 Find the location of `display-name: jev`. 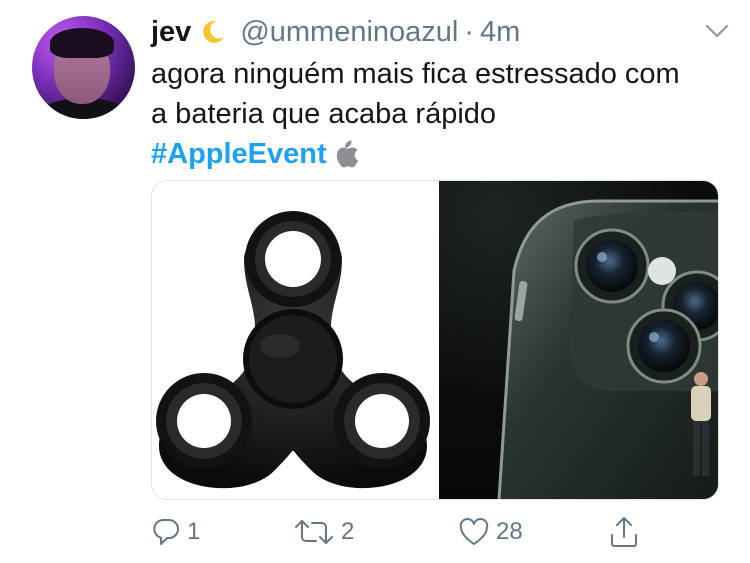

display-name: jev is located at coordinates (171, 32).